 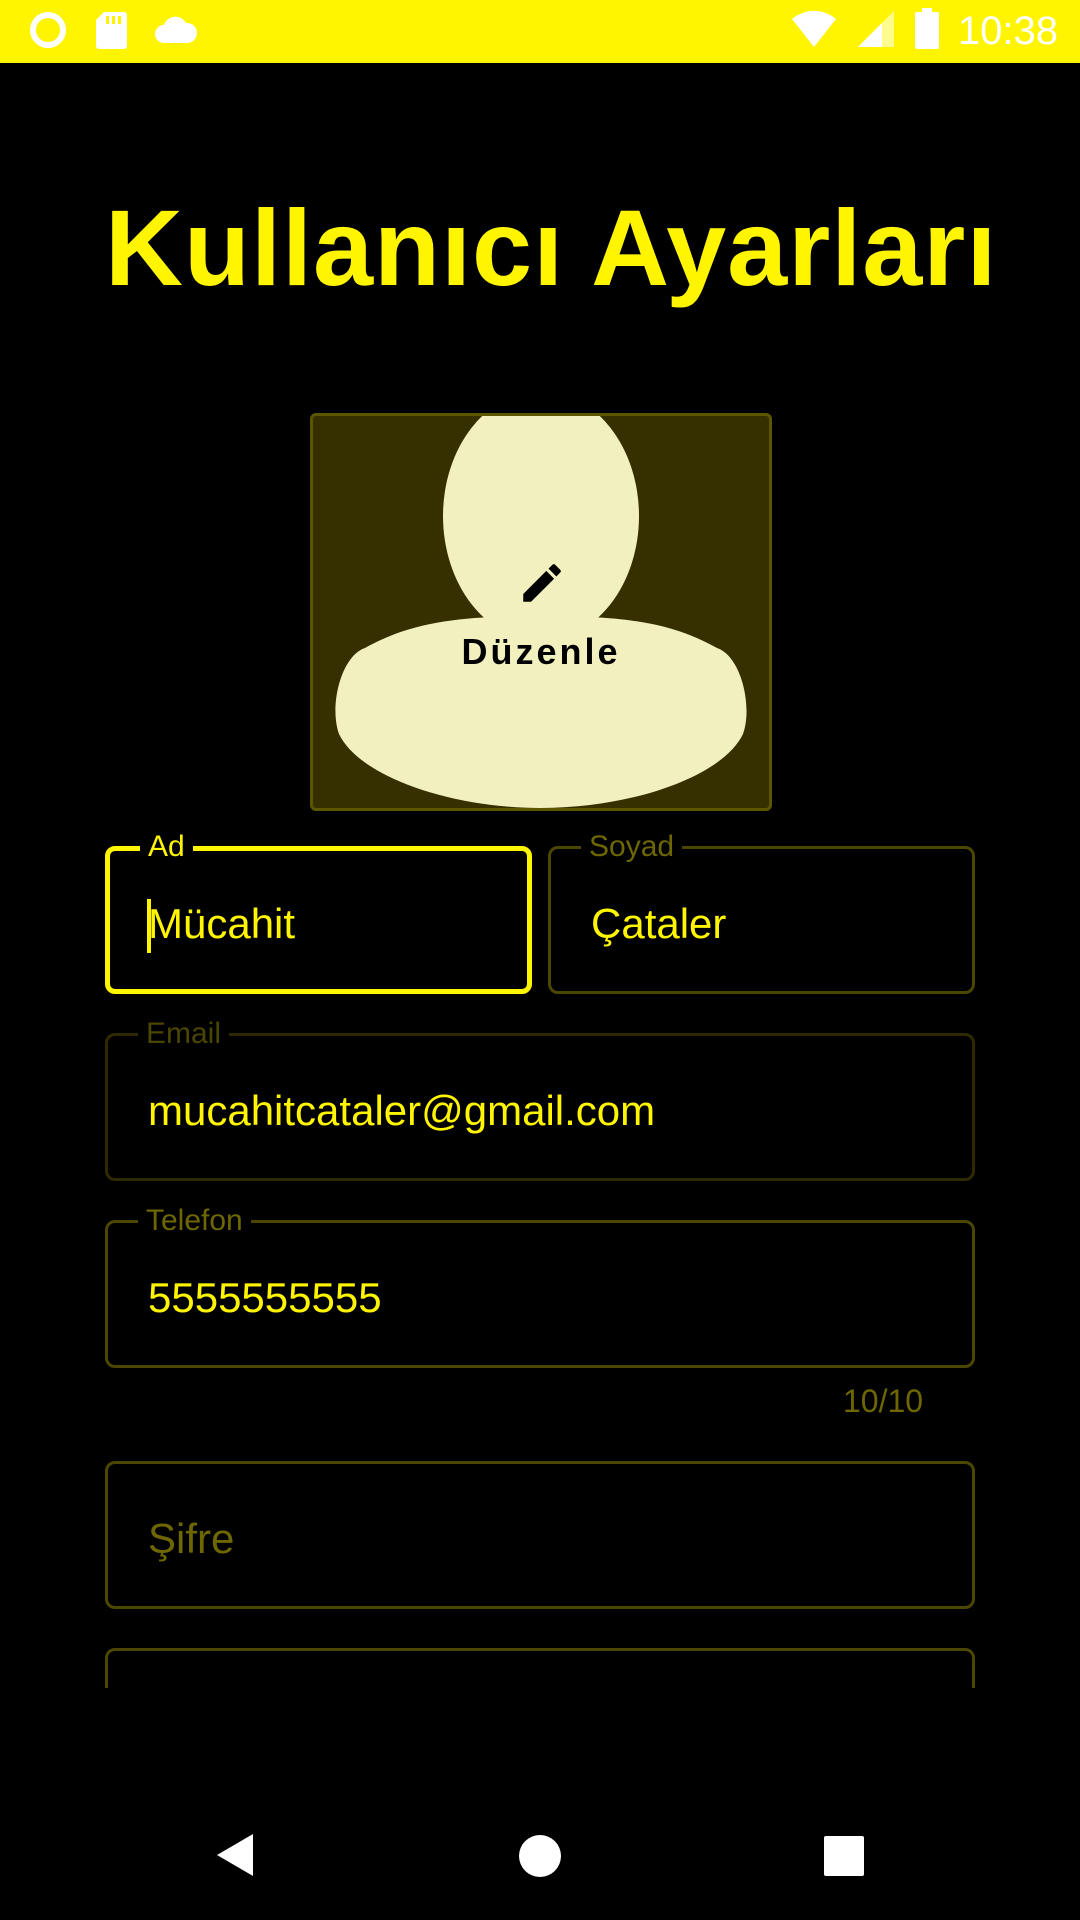 What do you see at coordinates (814, 31) in the screenshot?
I see `wifi-icon` at bounding box center [814, 31].